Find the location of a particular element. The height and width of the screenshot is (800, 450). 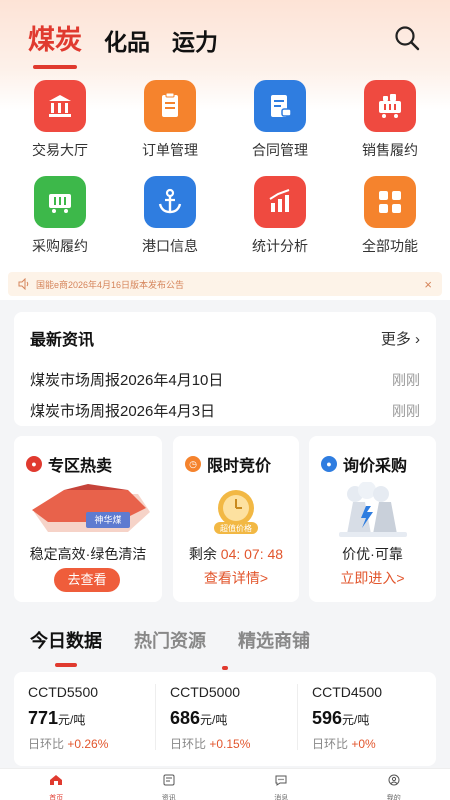

grid-label: 交易大厅 is located at coordinates (60, 150).